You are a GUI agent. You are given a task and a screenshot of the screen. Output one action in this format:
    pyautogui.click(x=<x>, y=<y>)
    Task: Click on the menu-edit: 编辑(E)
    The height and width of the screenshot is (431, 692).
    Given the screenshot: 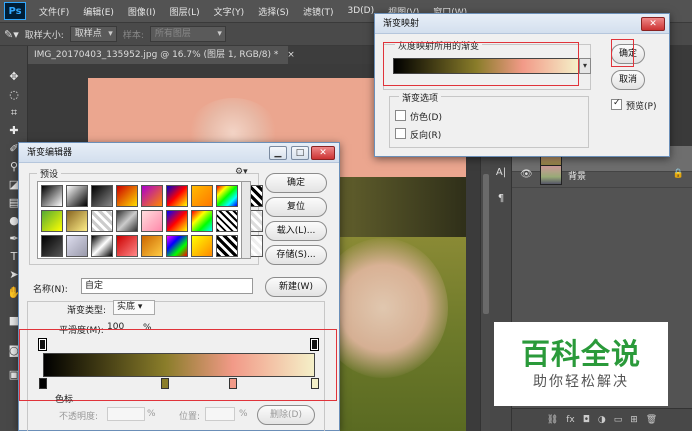 What is the action you would take?
    pyautogui.click(x=98, y=11)
    